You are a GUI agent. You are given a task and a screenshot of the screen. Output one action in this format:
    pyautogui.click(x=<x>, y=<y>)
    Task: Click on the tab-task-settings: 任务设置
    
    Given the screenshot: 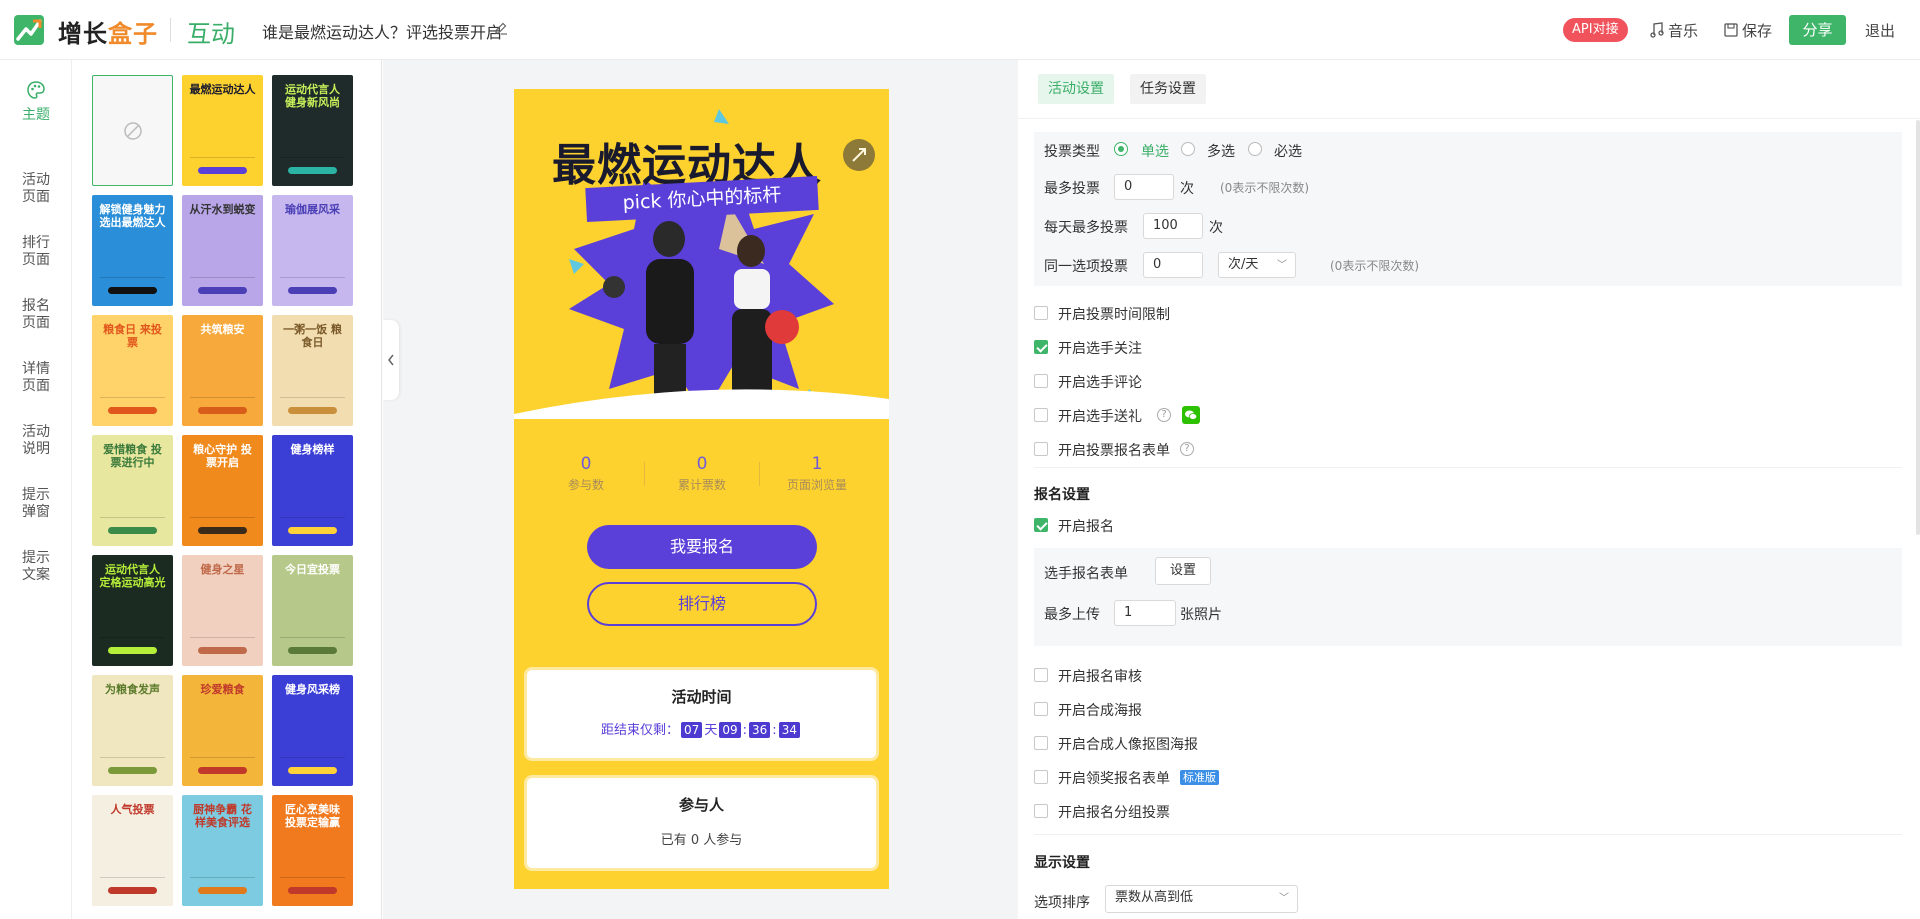 What is the action you would take?
    pyautogui.click(x=1168, y=89)
    